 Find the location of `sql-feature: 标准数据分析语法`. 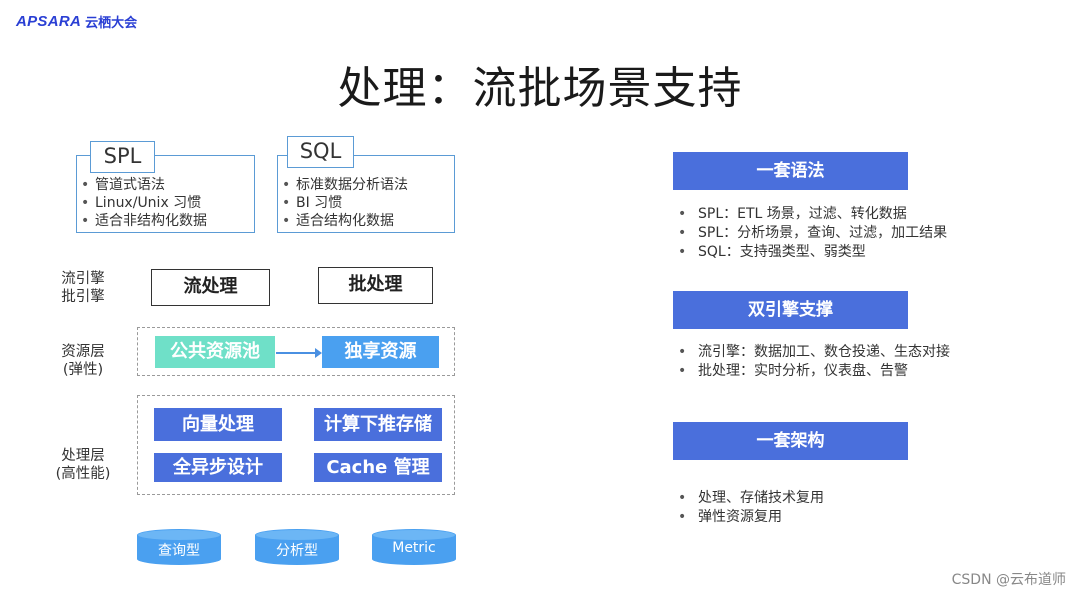

sql-feature: 标准数据分析语法 is located at coordinates (368, 185).